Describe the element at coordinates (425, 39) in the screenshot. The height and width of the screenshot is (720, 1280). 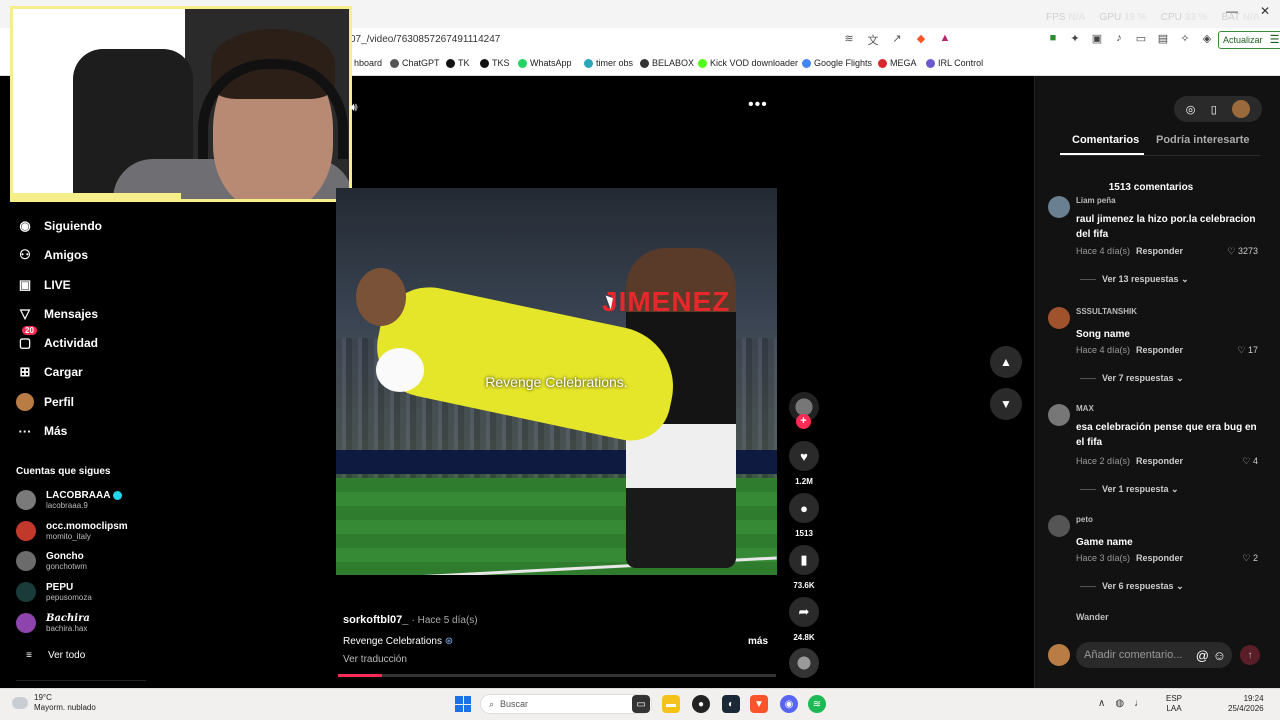
I see `url-text: 07_/video/7630857267491114247` at that location.